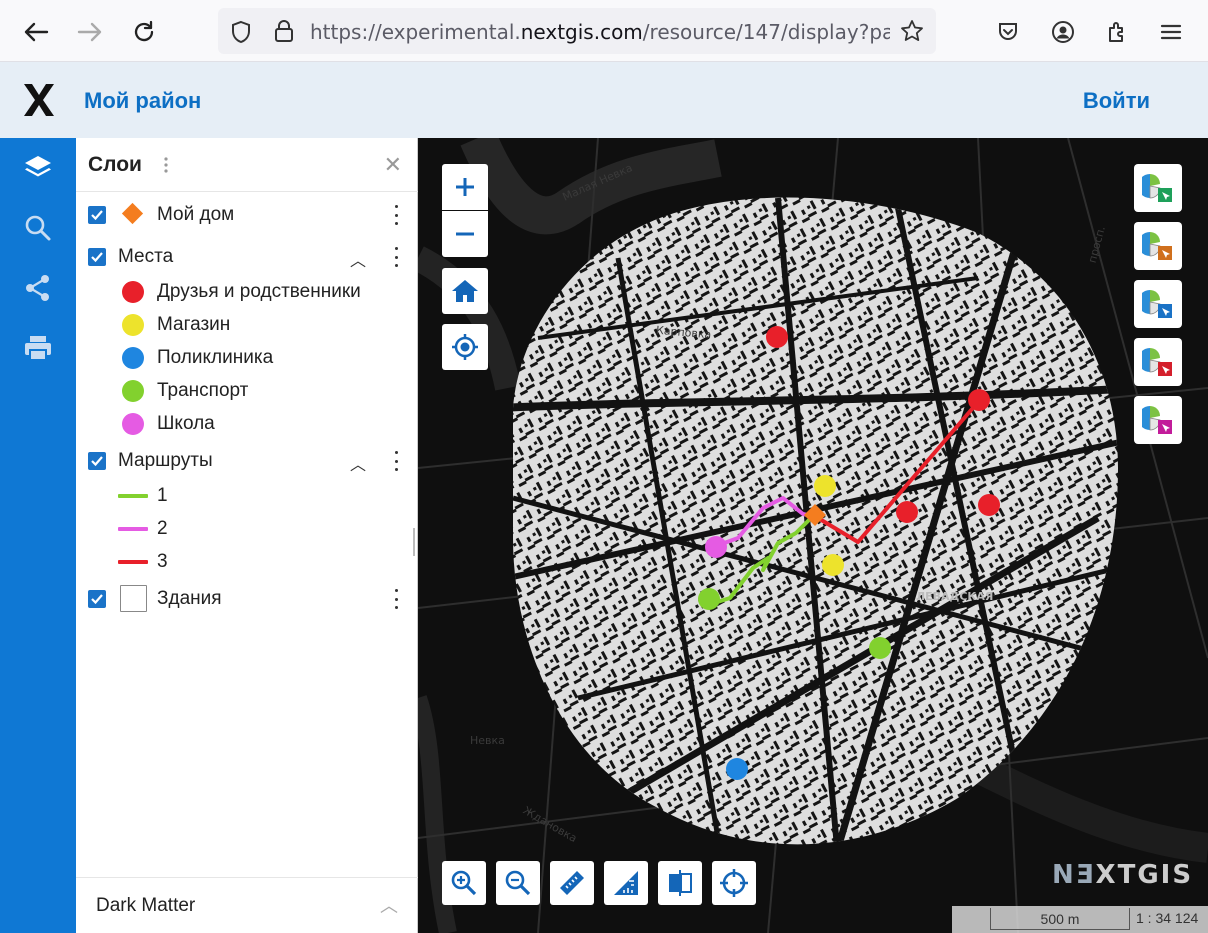  Describe the element at coordinates (38, 535) in the screenshot. I see `left-toolbar` at that location.